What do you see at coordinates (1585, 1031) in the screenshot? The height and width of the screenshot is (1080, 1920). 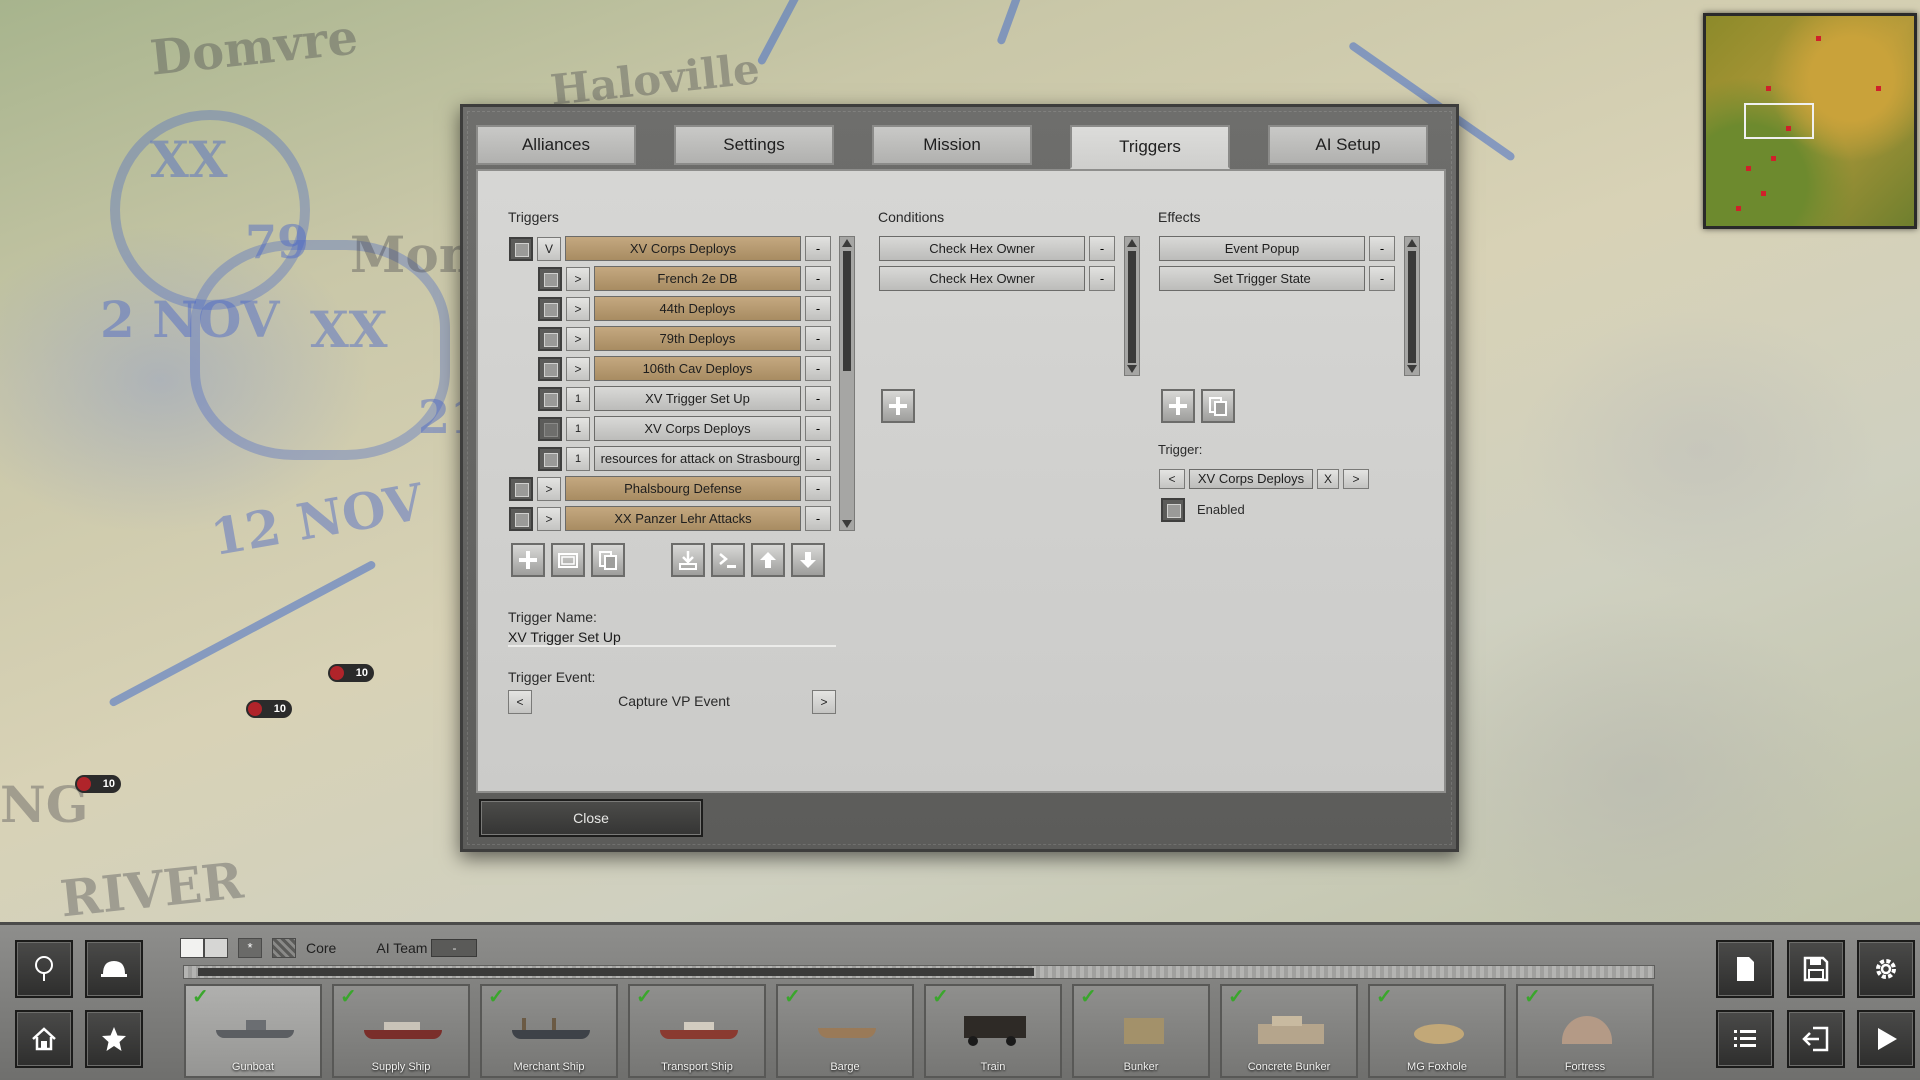 I see `unit-slot-fortress: ✓ Fortress` at bounding box center [1585, 1031].